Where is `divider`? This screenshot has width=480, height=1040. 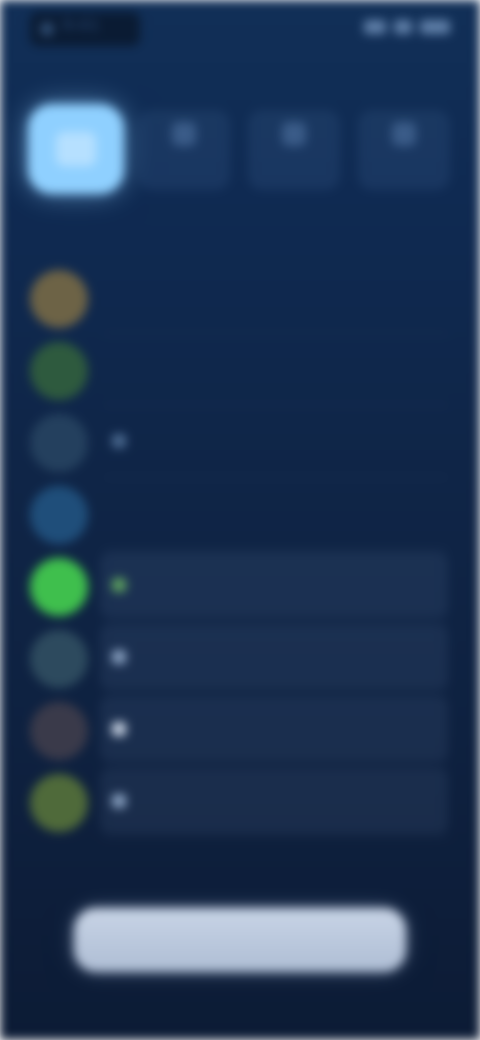
divider is located at coordinates (276, 837).